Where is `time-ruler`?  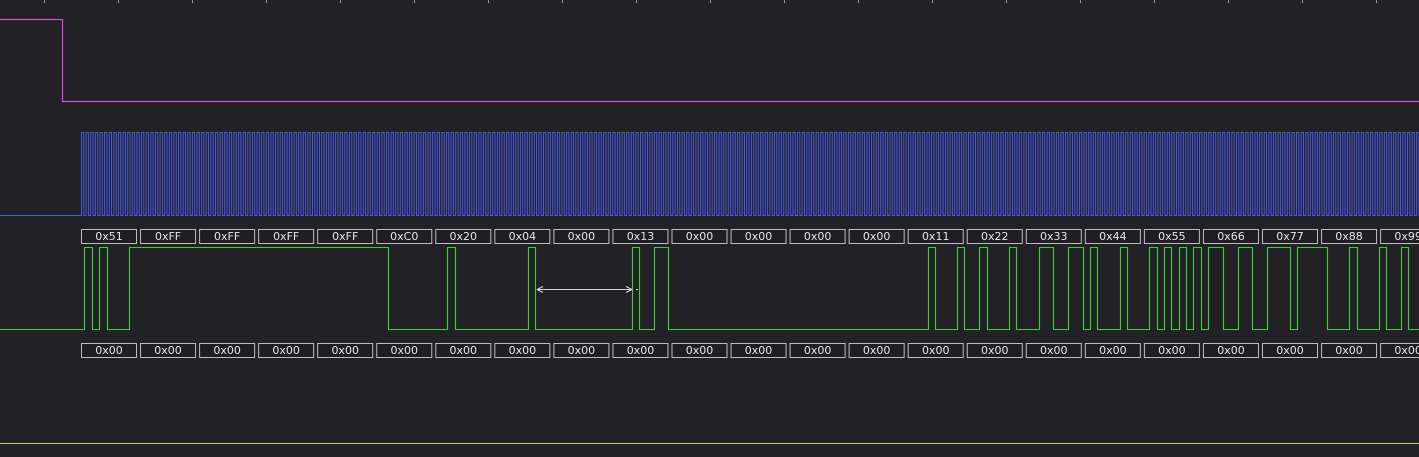 time-ruler is located at coordinates (710, 1).